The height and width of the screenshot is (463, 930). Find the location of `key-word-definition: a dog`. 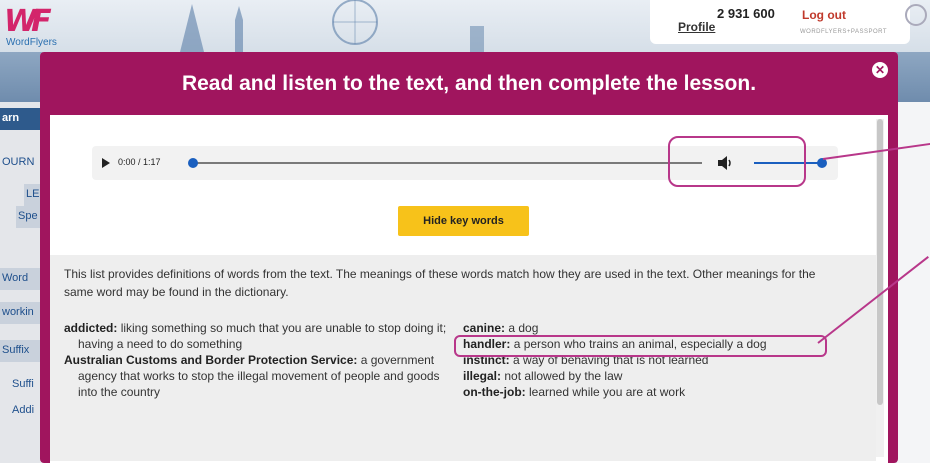

key-word-definition: a dog is located at coordinates (523, 328).